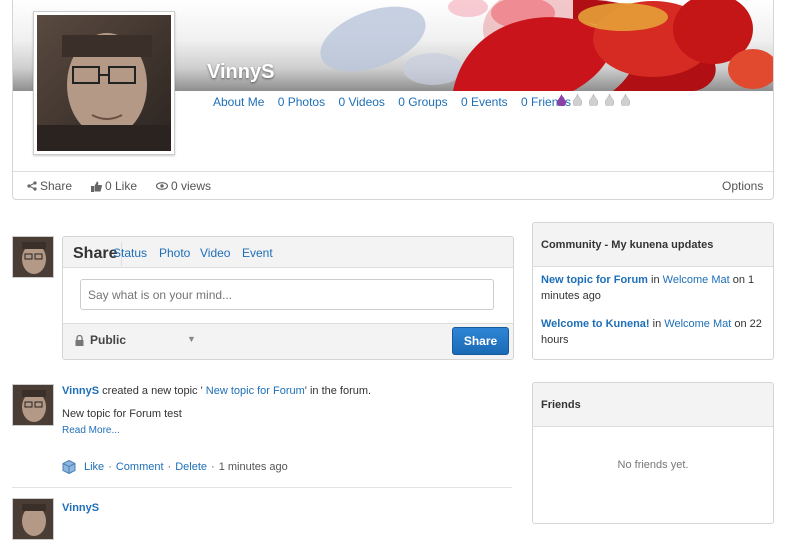 The width and height of the screenshot is (800, 544). Describe the element at coordinates (653, 245) in the screenshot. I see `widget-title: Community - My kunena updates` at that location.